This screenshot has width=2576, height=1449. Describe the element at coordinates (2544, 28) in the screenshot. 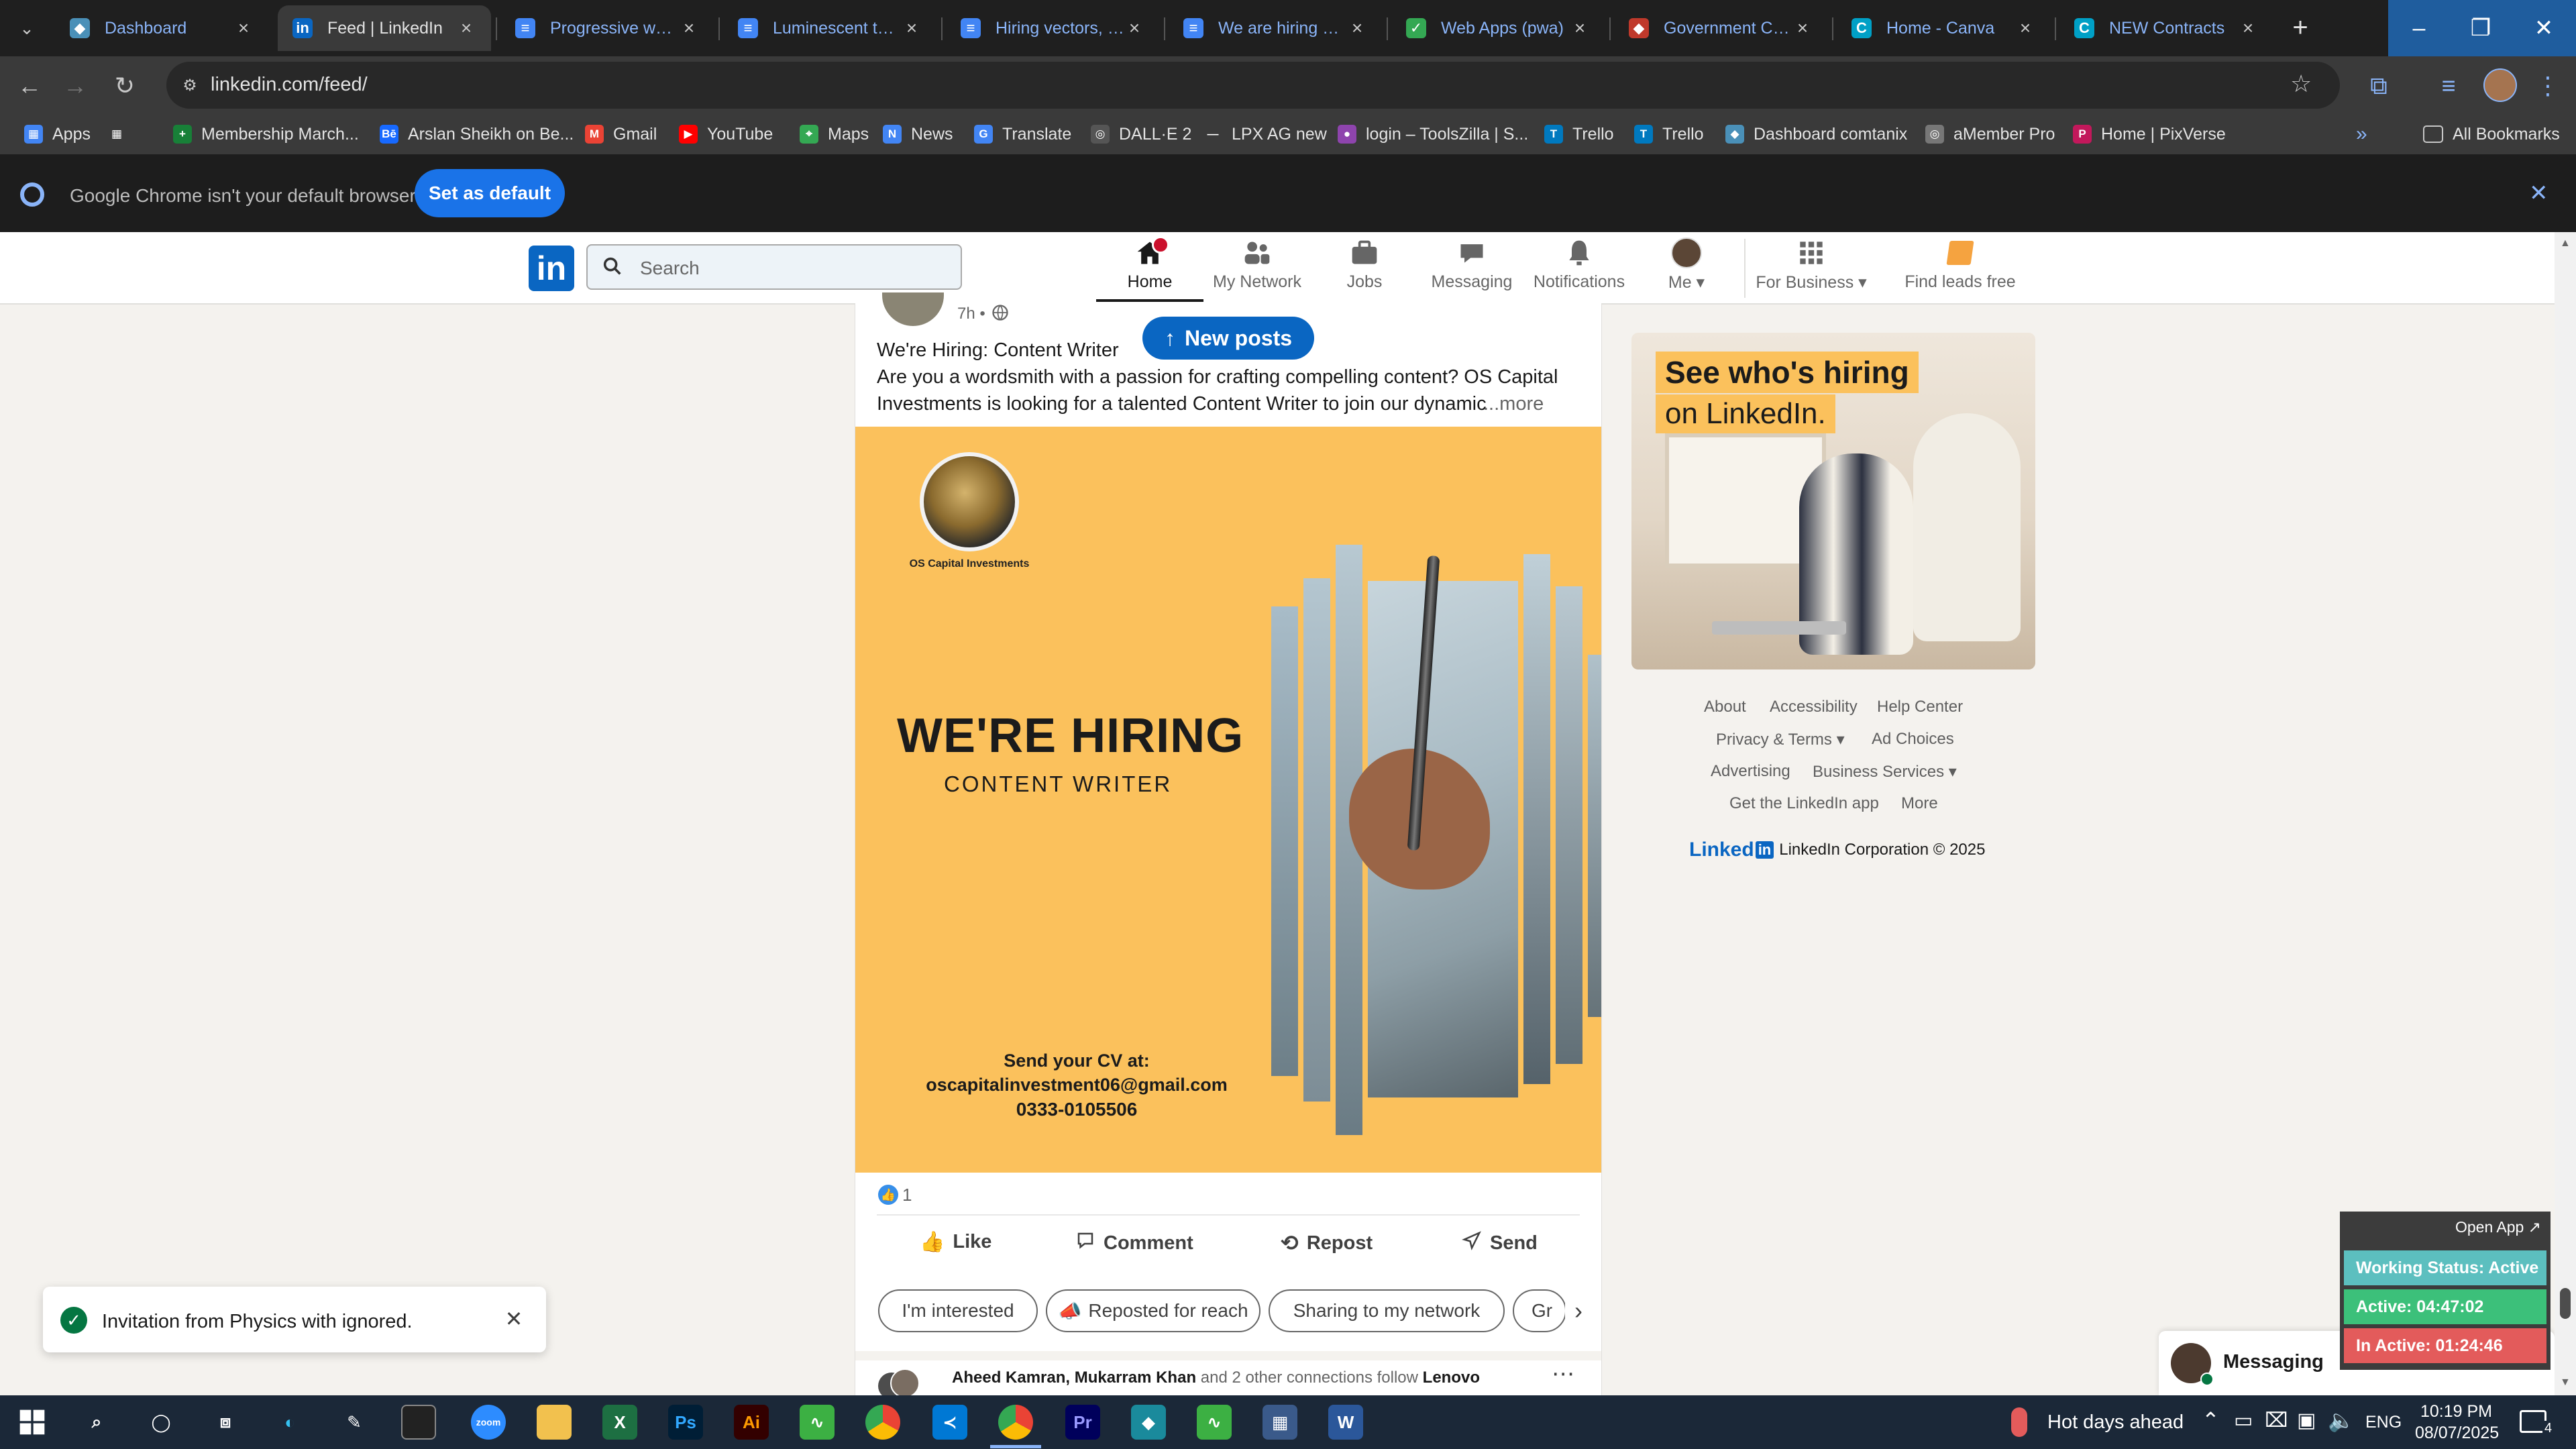

I see `close-window-button: ✕` at that location.